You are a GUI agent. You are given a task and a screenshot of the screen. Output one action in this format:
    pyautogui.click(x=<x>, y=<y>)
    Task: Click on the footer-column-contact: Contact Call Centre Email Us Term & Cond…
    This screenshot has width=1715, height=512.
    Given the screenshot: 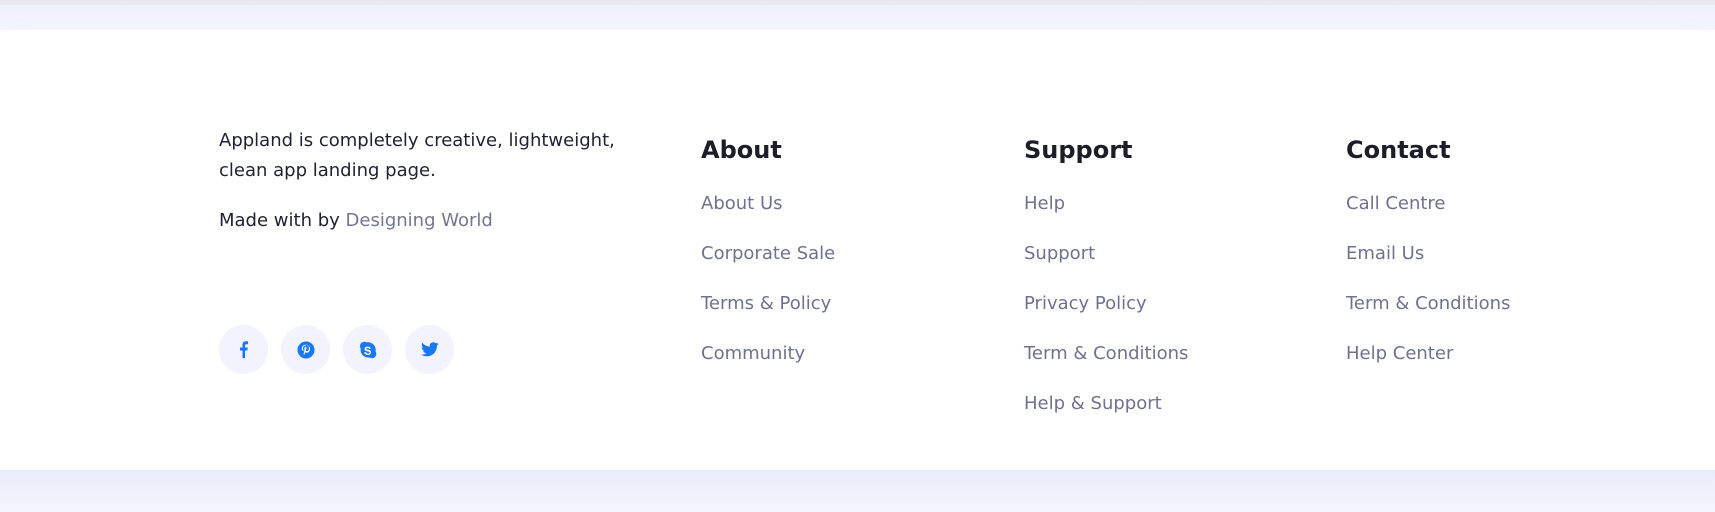 What is the action you would take?
    pyautogui.click(x=1428, y=263)
    